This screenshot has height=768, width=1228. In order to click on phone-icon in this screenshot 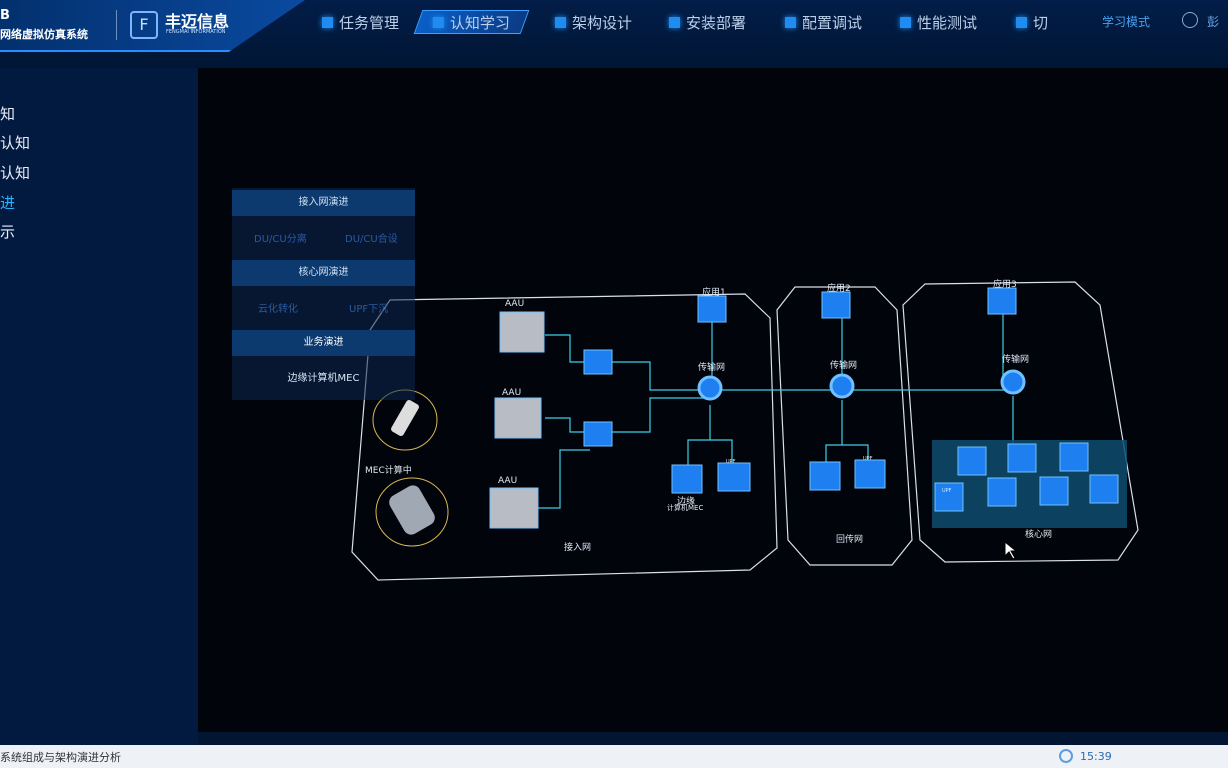, I will do `click(405, 418)`.